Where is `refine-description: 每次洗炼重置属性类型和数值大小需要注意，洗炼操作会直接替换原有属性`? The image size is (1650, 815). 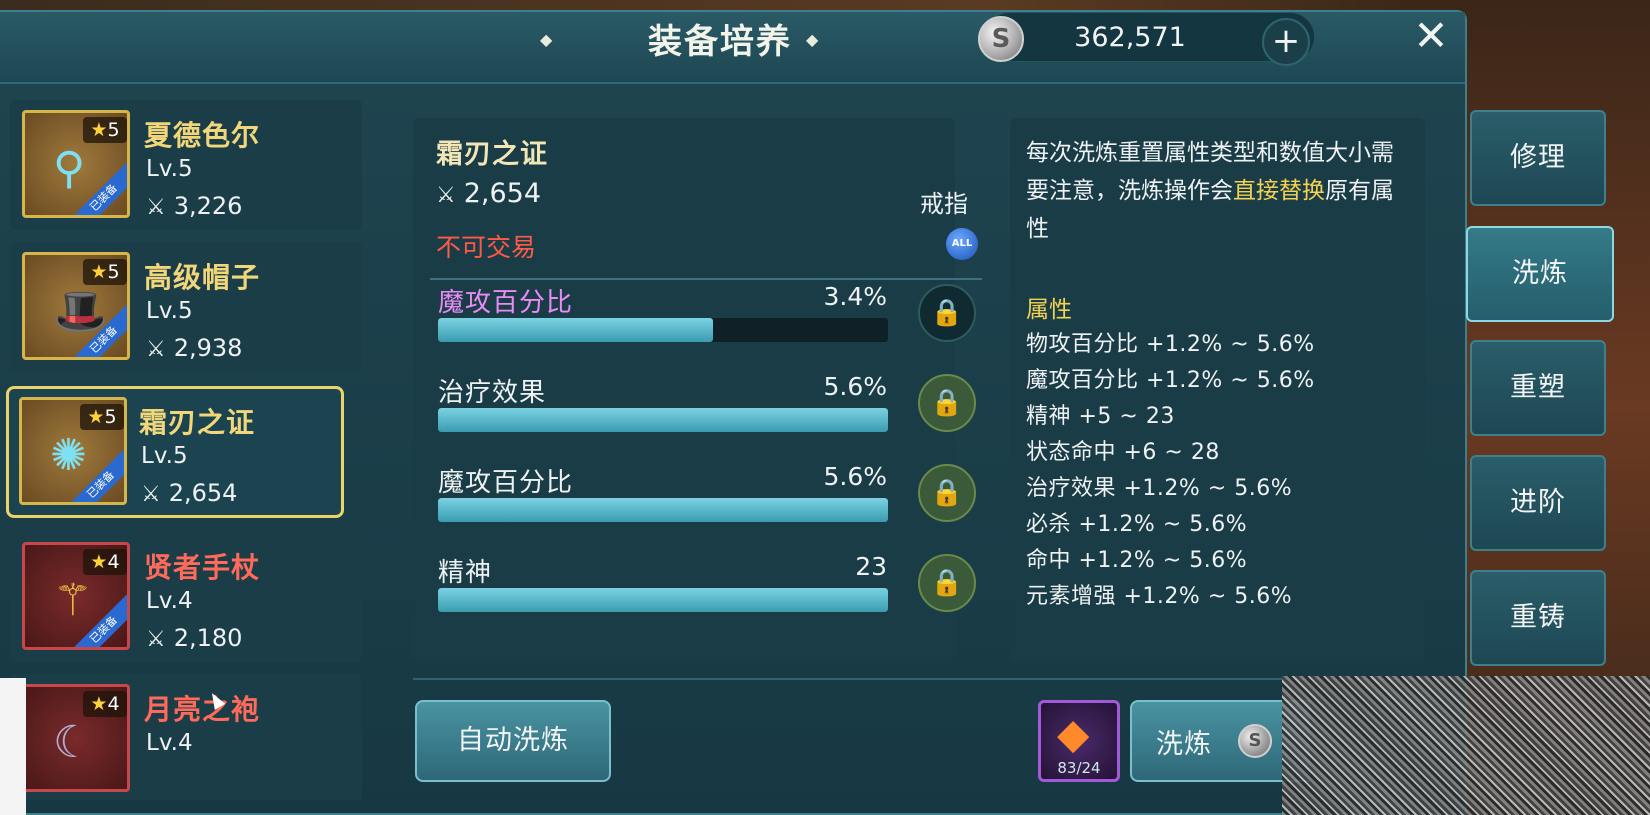
refine-description: 每次洗炼重置属性类型和数值大小需要注意，洗炼操作会直接替换原有属性 is located at coordinates (1210, 191).